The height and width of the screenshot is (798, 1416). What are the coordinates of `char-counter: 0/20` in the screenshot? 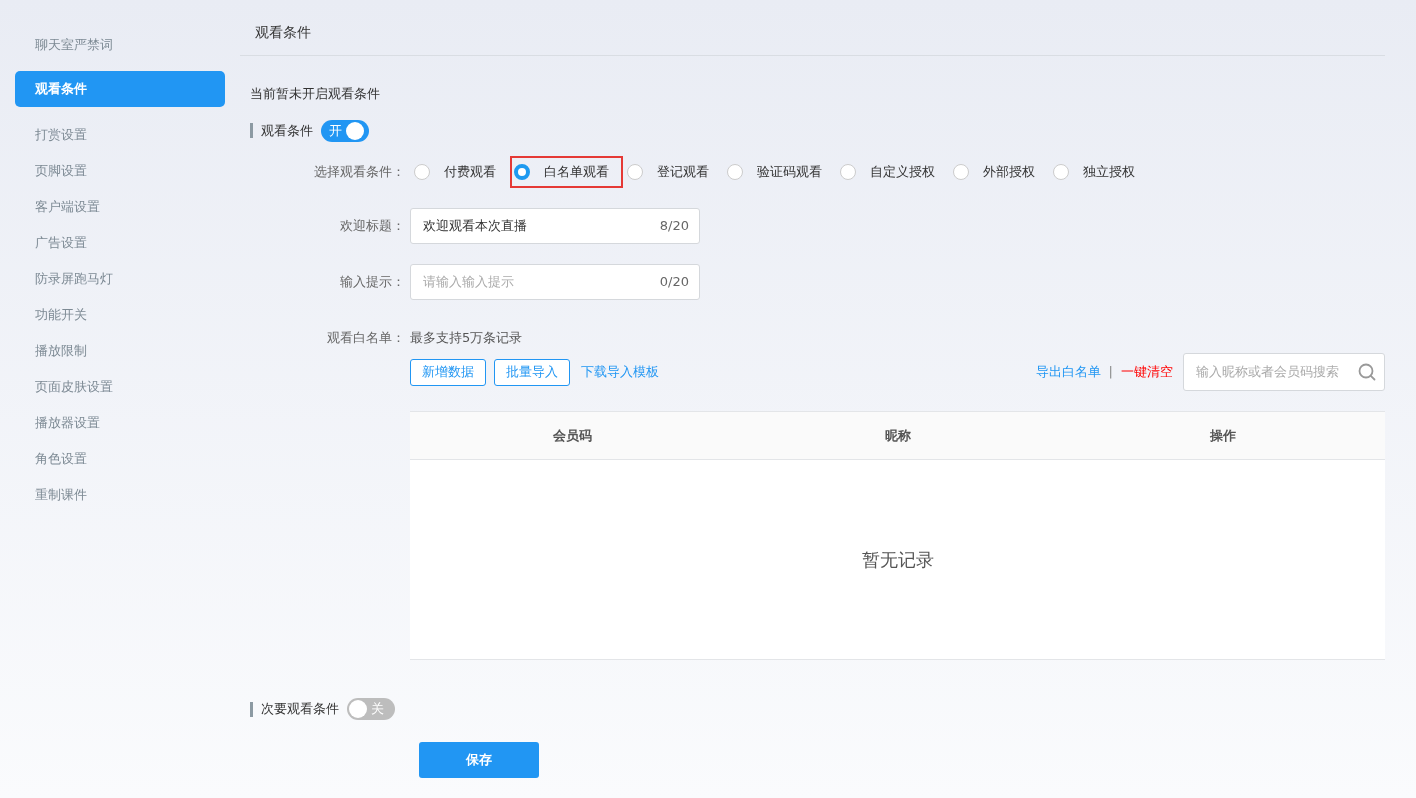 It's located at (674, 281).